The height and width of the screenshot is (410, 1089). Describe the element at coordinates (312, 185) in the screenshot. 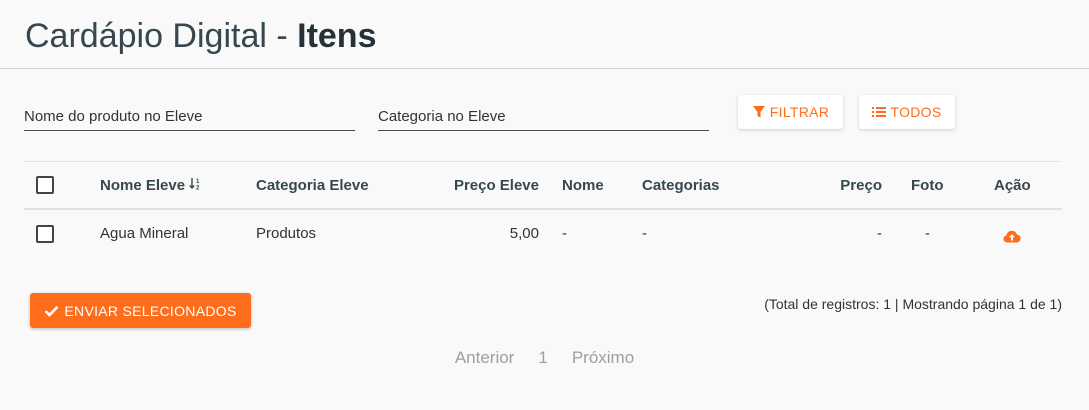

I see `column-category-eleve: Categoria Eleve` at that location.